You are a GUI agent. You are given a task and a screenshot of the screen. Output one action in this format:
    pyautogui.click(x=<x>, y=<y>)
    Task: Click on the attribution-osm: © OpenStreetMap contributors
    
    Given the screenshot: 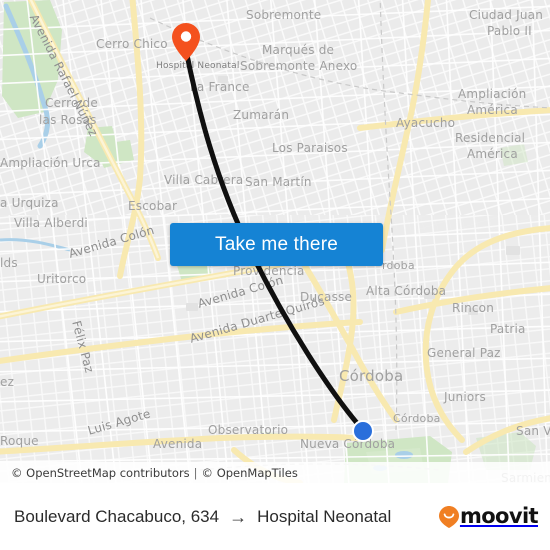 What is the action you would take?
    pyautogui.click(x=100, y=473)
    